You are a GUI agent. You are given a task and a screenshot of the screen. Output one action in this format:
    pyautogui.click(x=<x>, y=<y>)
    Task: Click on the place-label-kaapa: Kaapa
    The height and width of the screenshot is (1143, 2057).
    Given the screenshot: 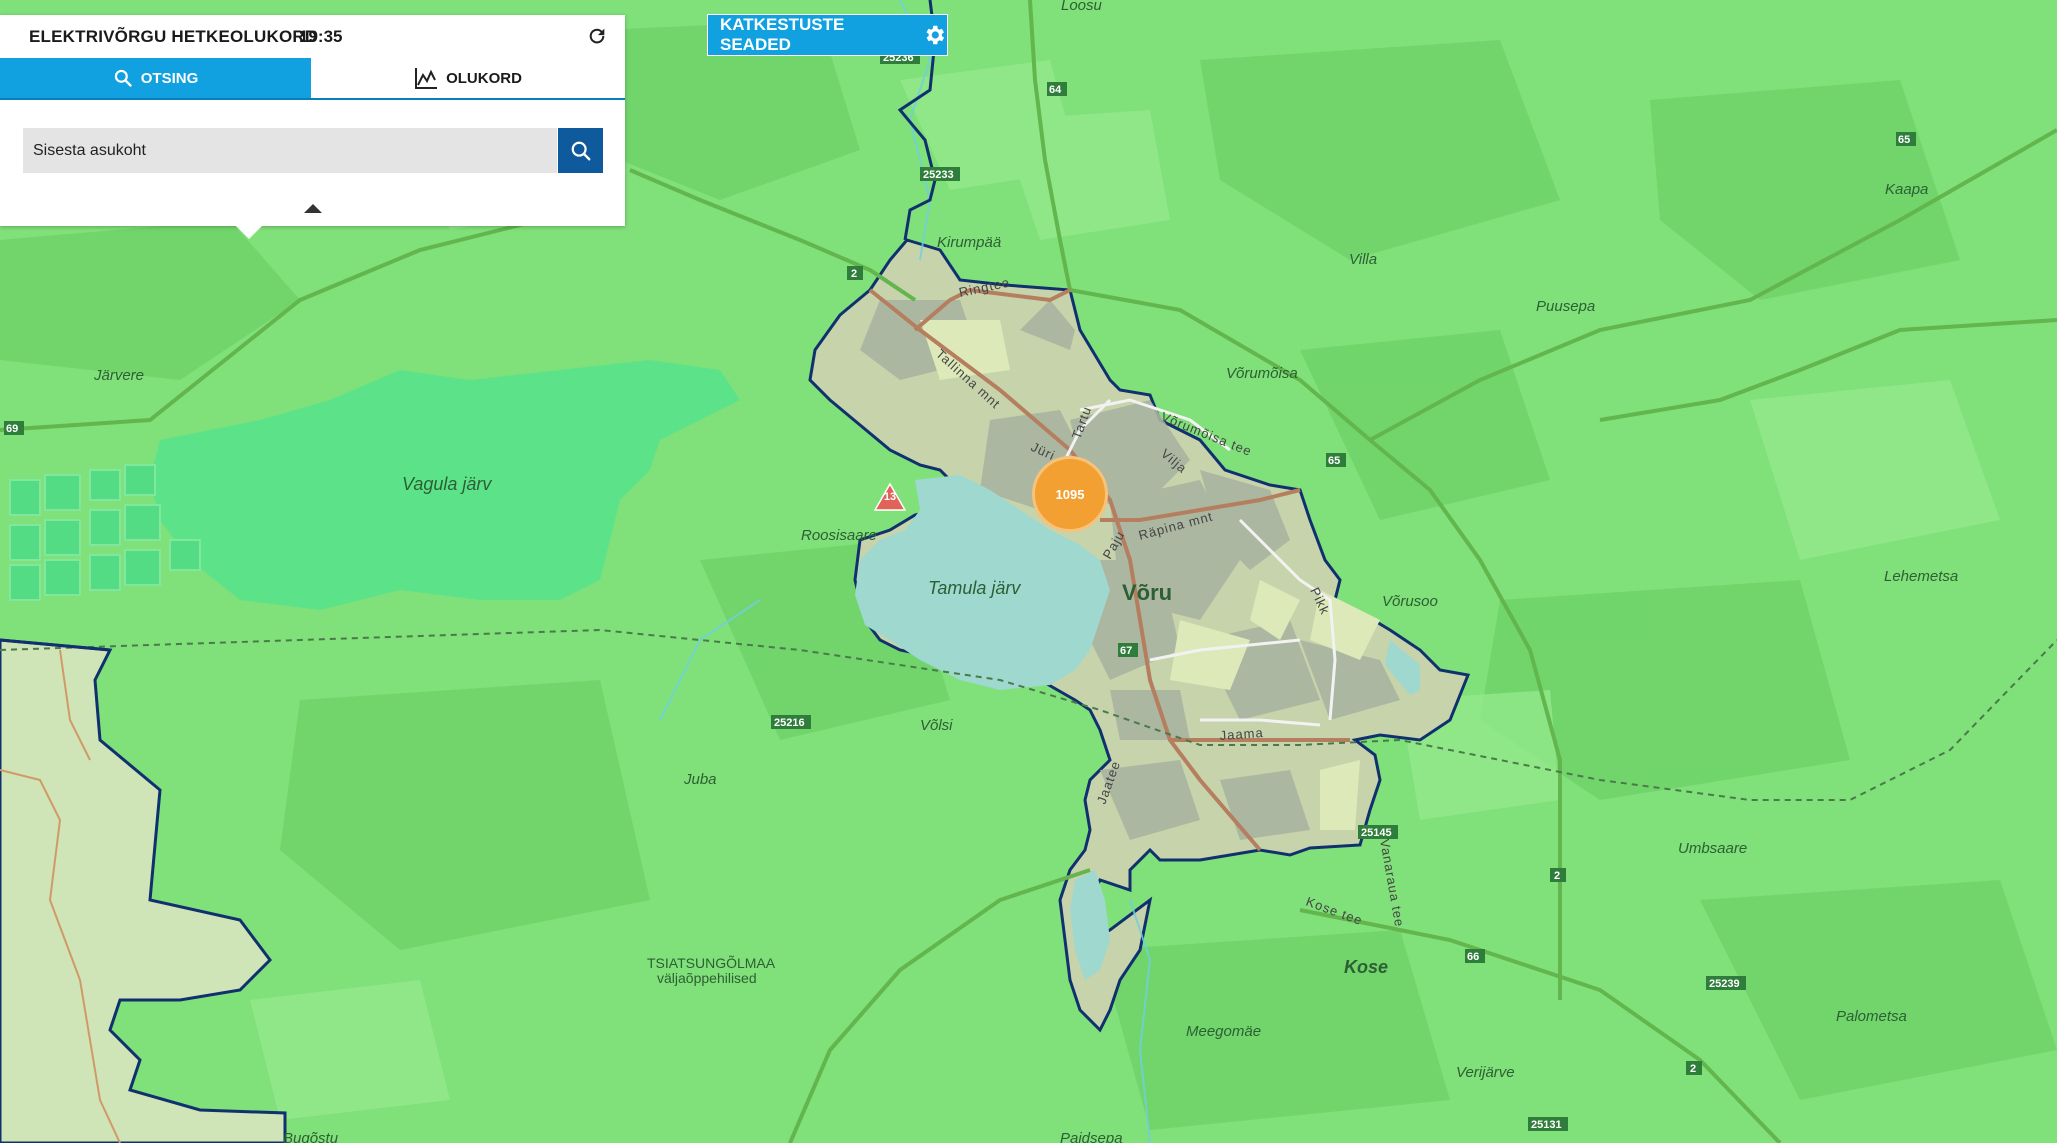 What is the action you would take?
    pyautogui.click(x=1906, y=189)
    